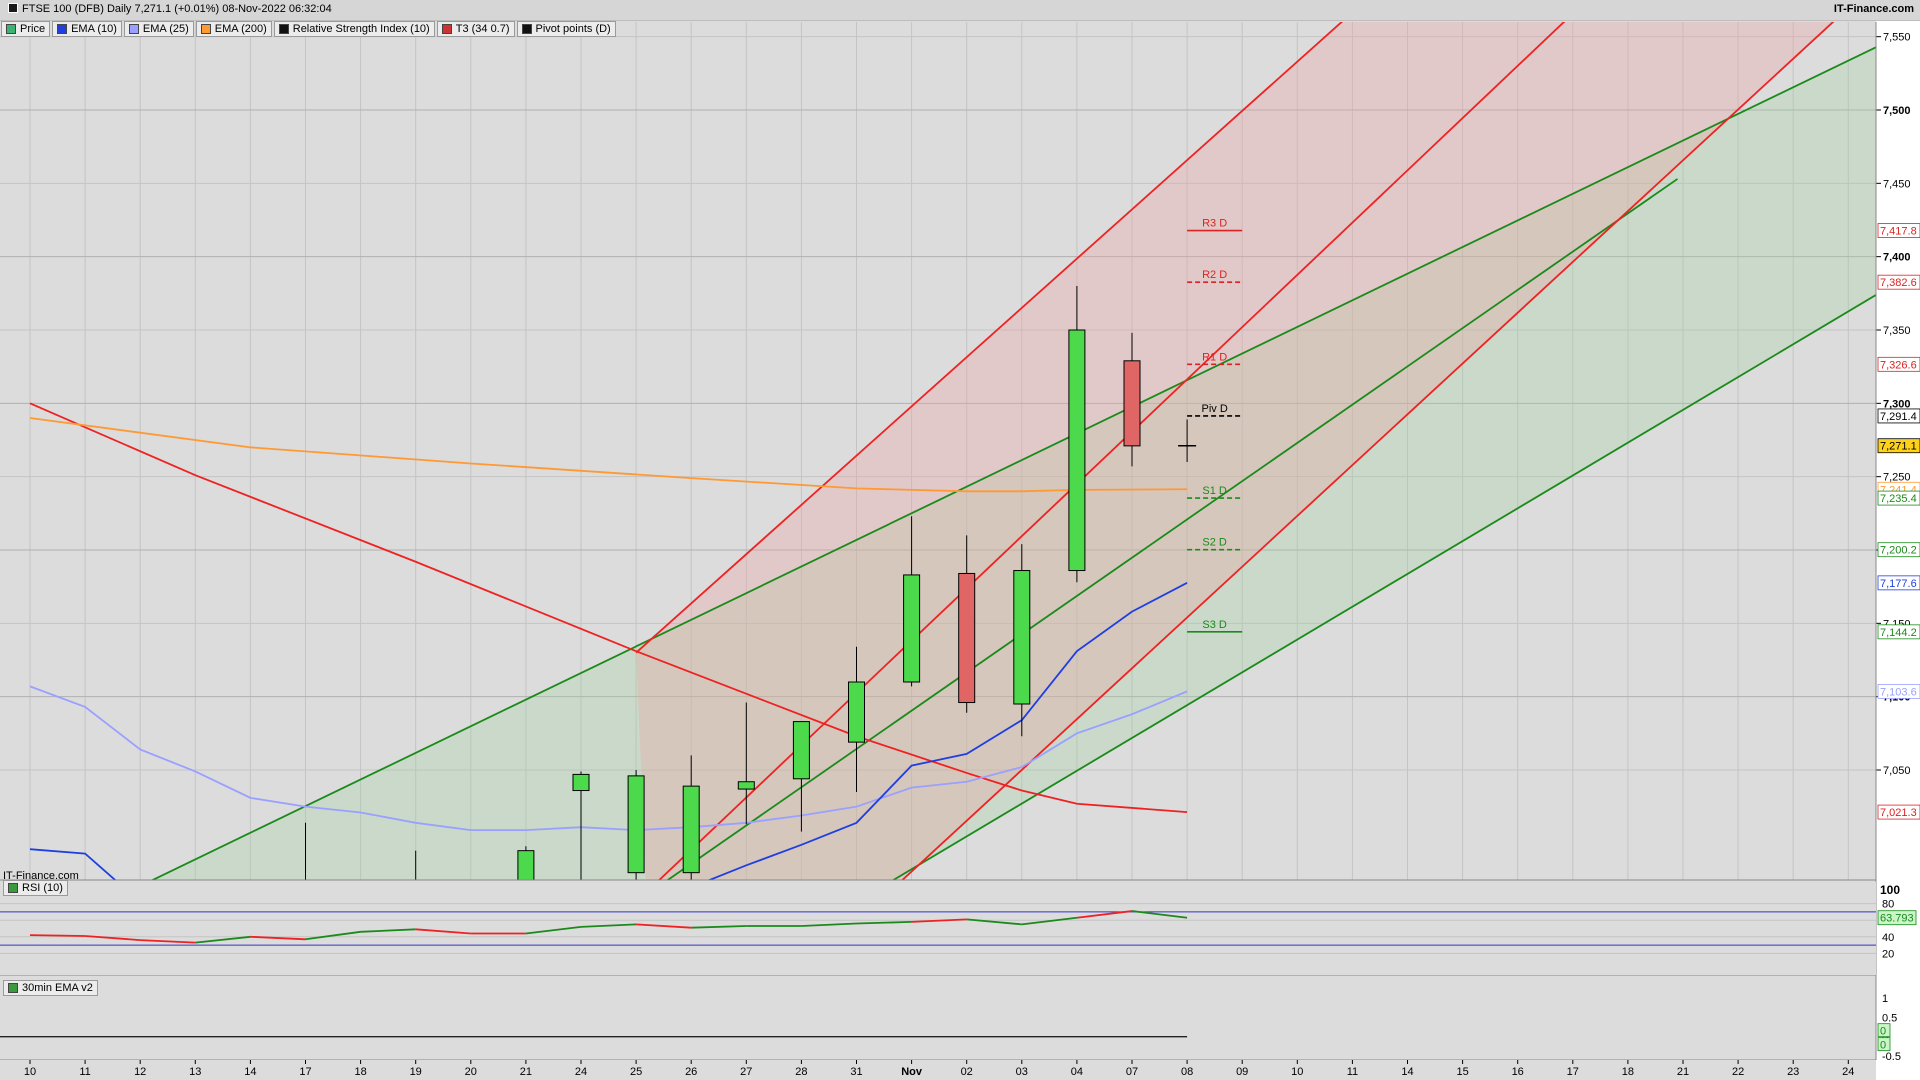 The width and height of the screenshot is (1920, 1080). Describe the element at coordinates (1891, 1057) in the screenshot. I see `ema30-tick-label: -0.5` at that location.